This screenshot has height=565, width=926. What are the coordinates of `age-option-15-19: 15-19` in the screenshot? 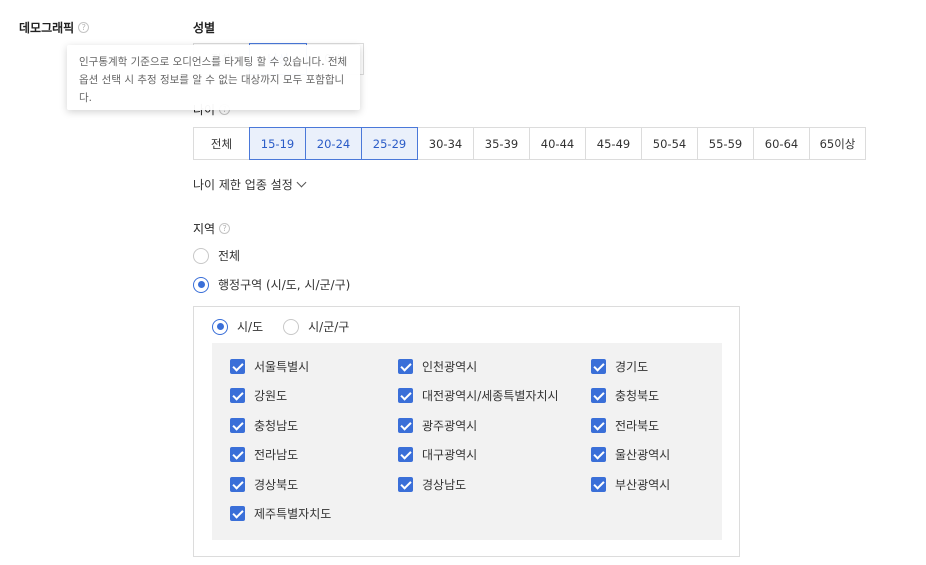 It's located at (277, 143).